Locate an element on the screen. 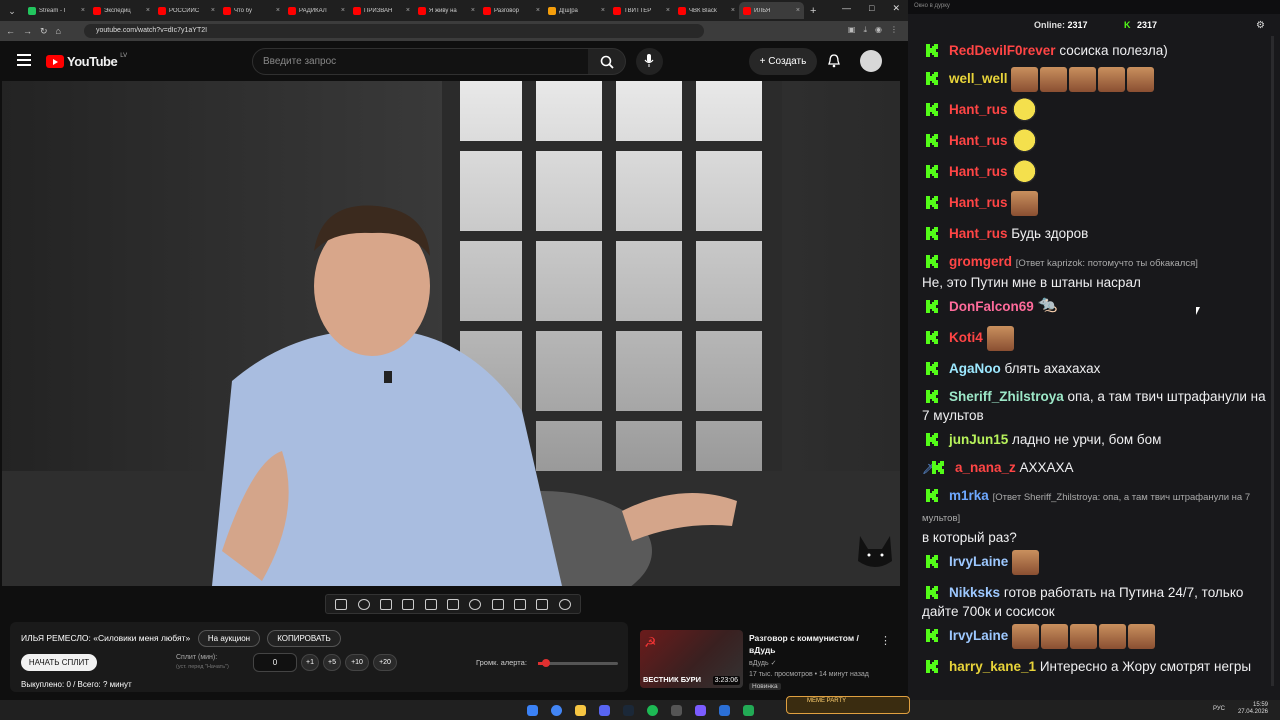 The width and height of the screenshot is (1280, 720). kick-app-icon is located at coordinates (748, 710).